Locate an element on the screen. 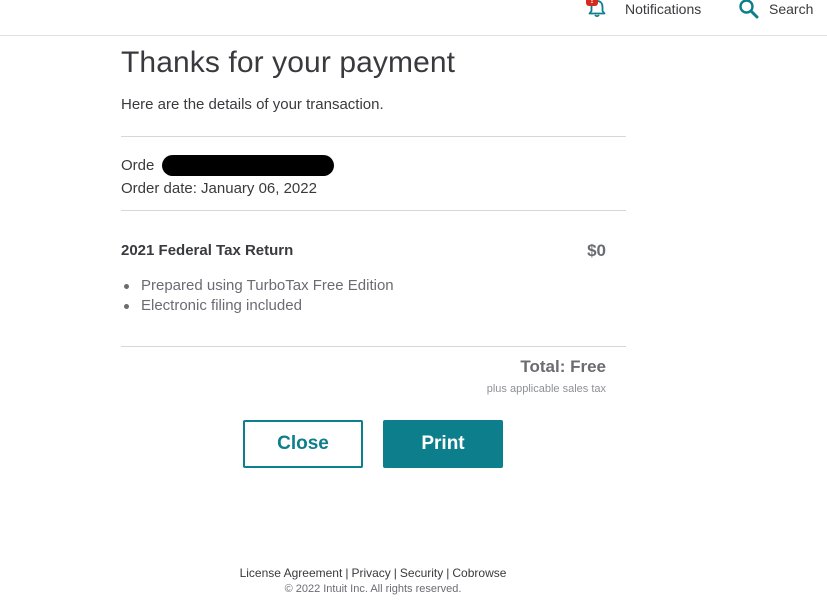 This screenshot has width=827, height=600. search-label: Search is located at coordinates (791, 9).